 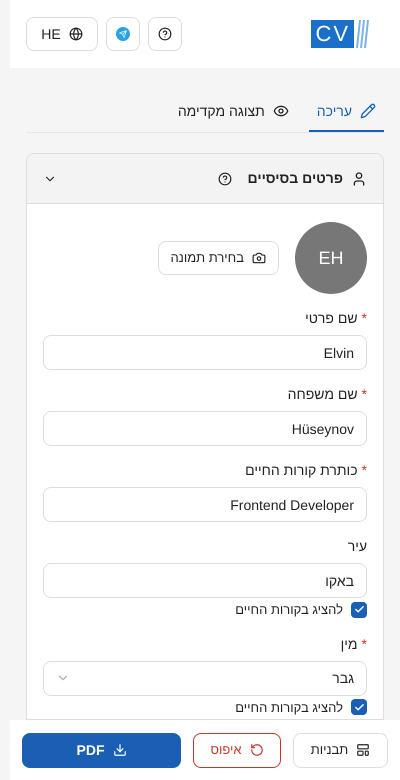 I want to click on templates-button: תבניות, so click(x=340, y=750).